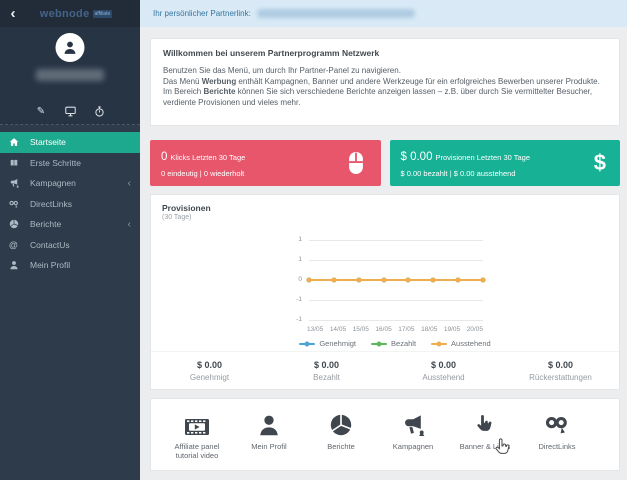 The image size is (627, 480). Describe the element at coordinates (13, 244) in the screenshot. I see `at-icon: @` at that location.